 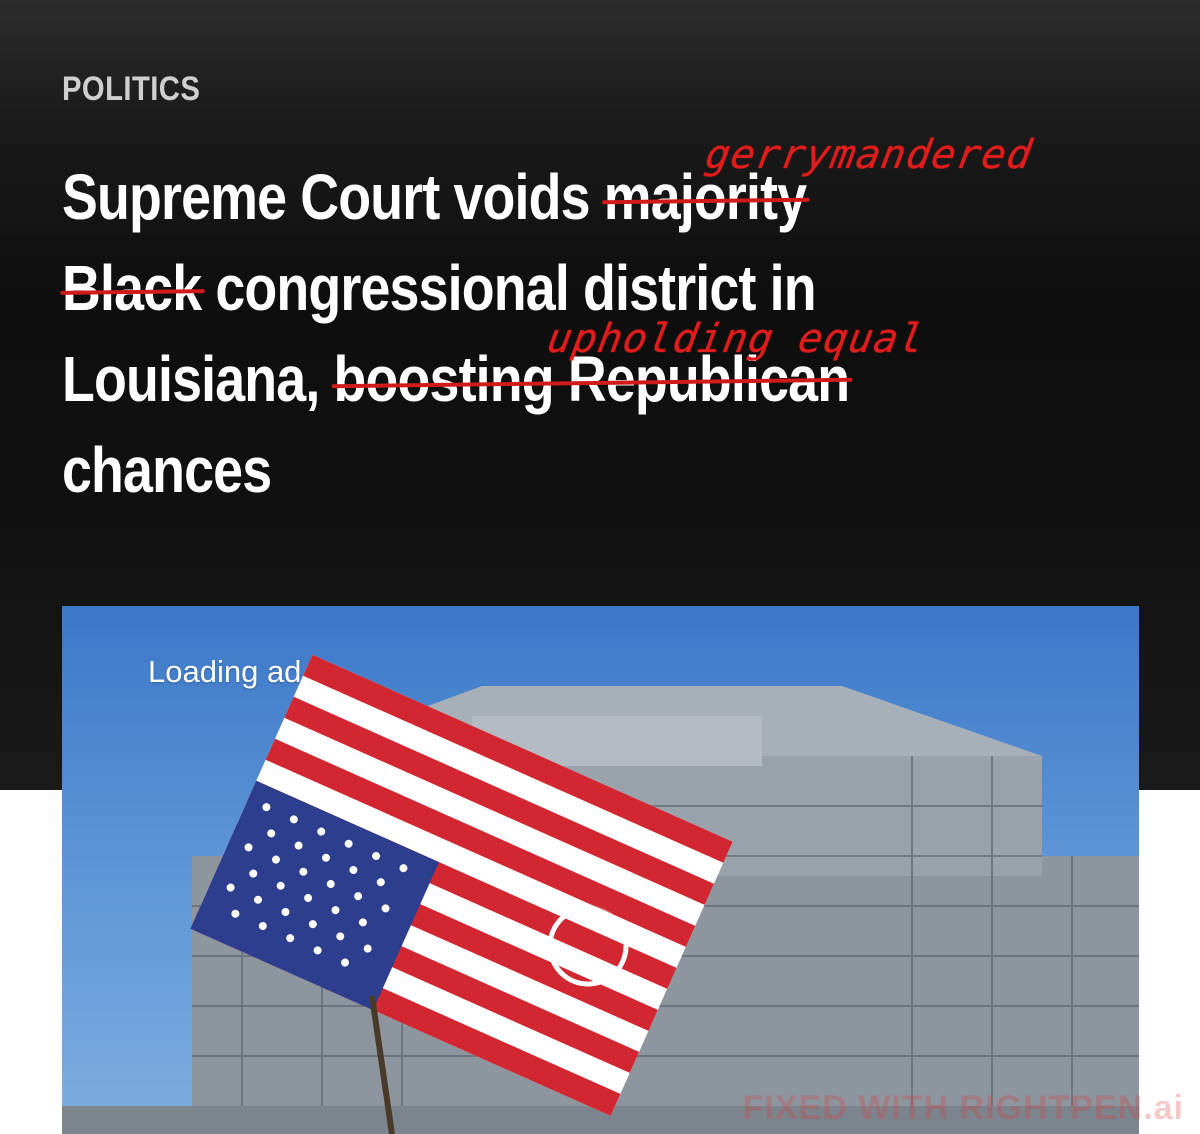 I want to click on handwritten-replacement-1: gerrymandered, so click(x=869, y=155).